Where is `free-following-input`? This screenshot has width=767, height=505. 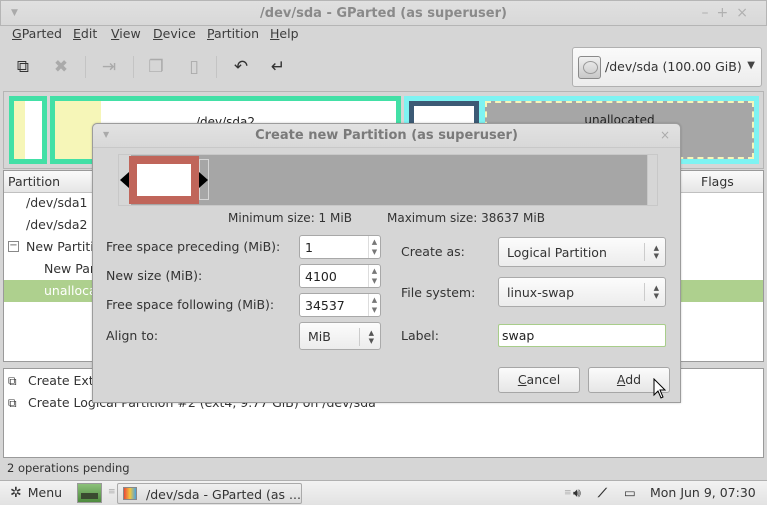
free-following-input is located at coordinates (333, 305).